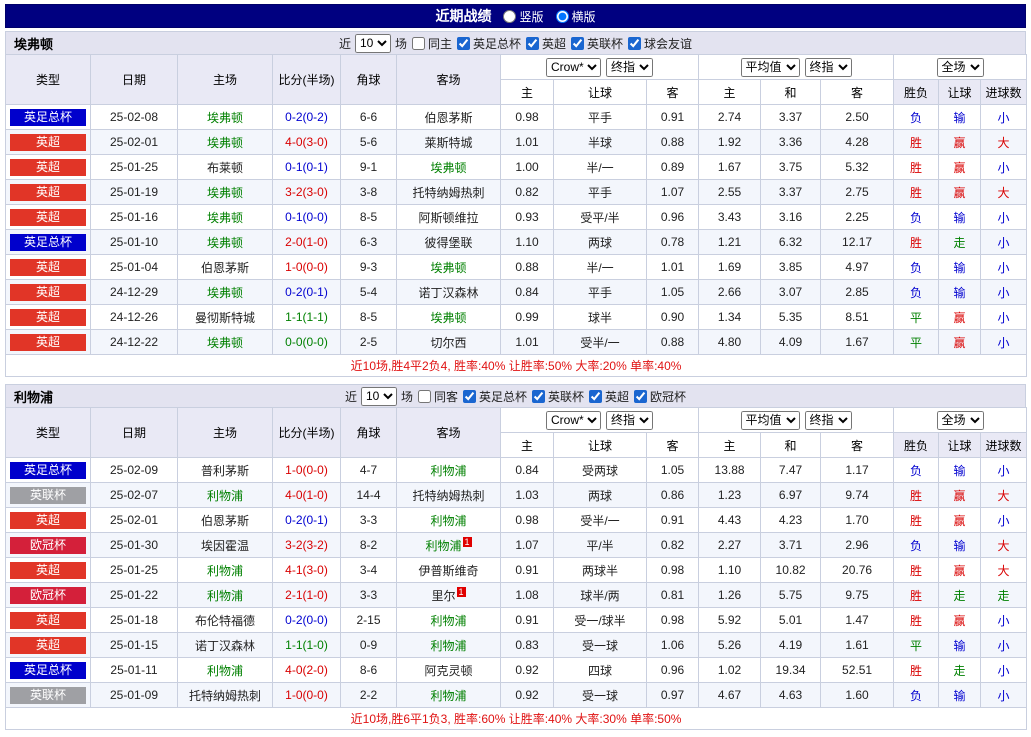  I want to click on away-team-link: 阿斯顿维拉, so click(448, 217).